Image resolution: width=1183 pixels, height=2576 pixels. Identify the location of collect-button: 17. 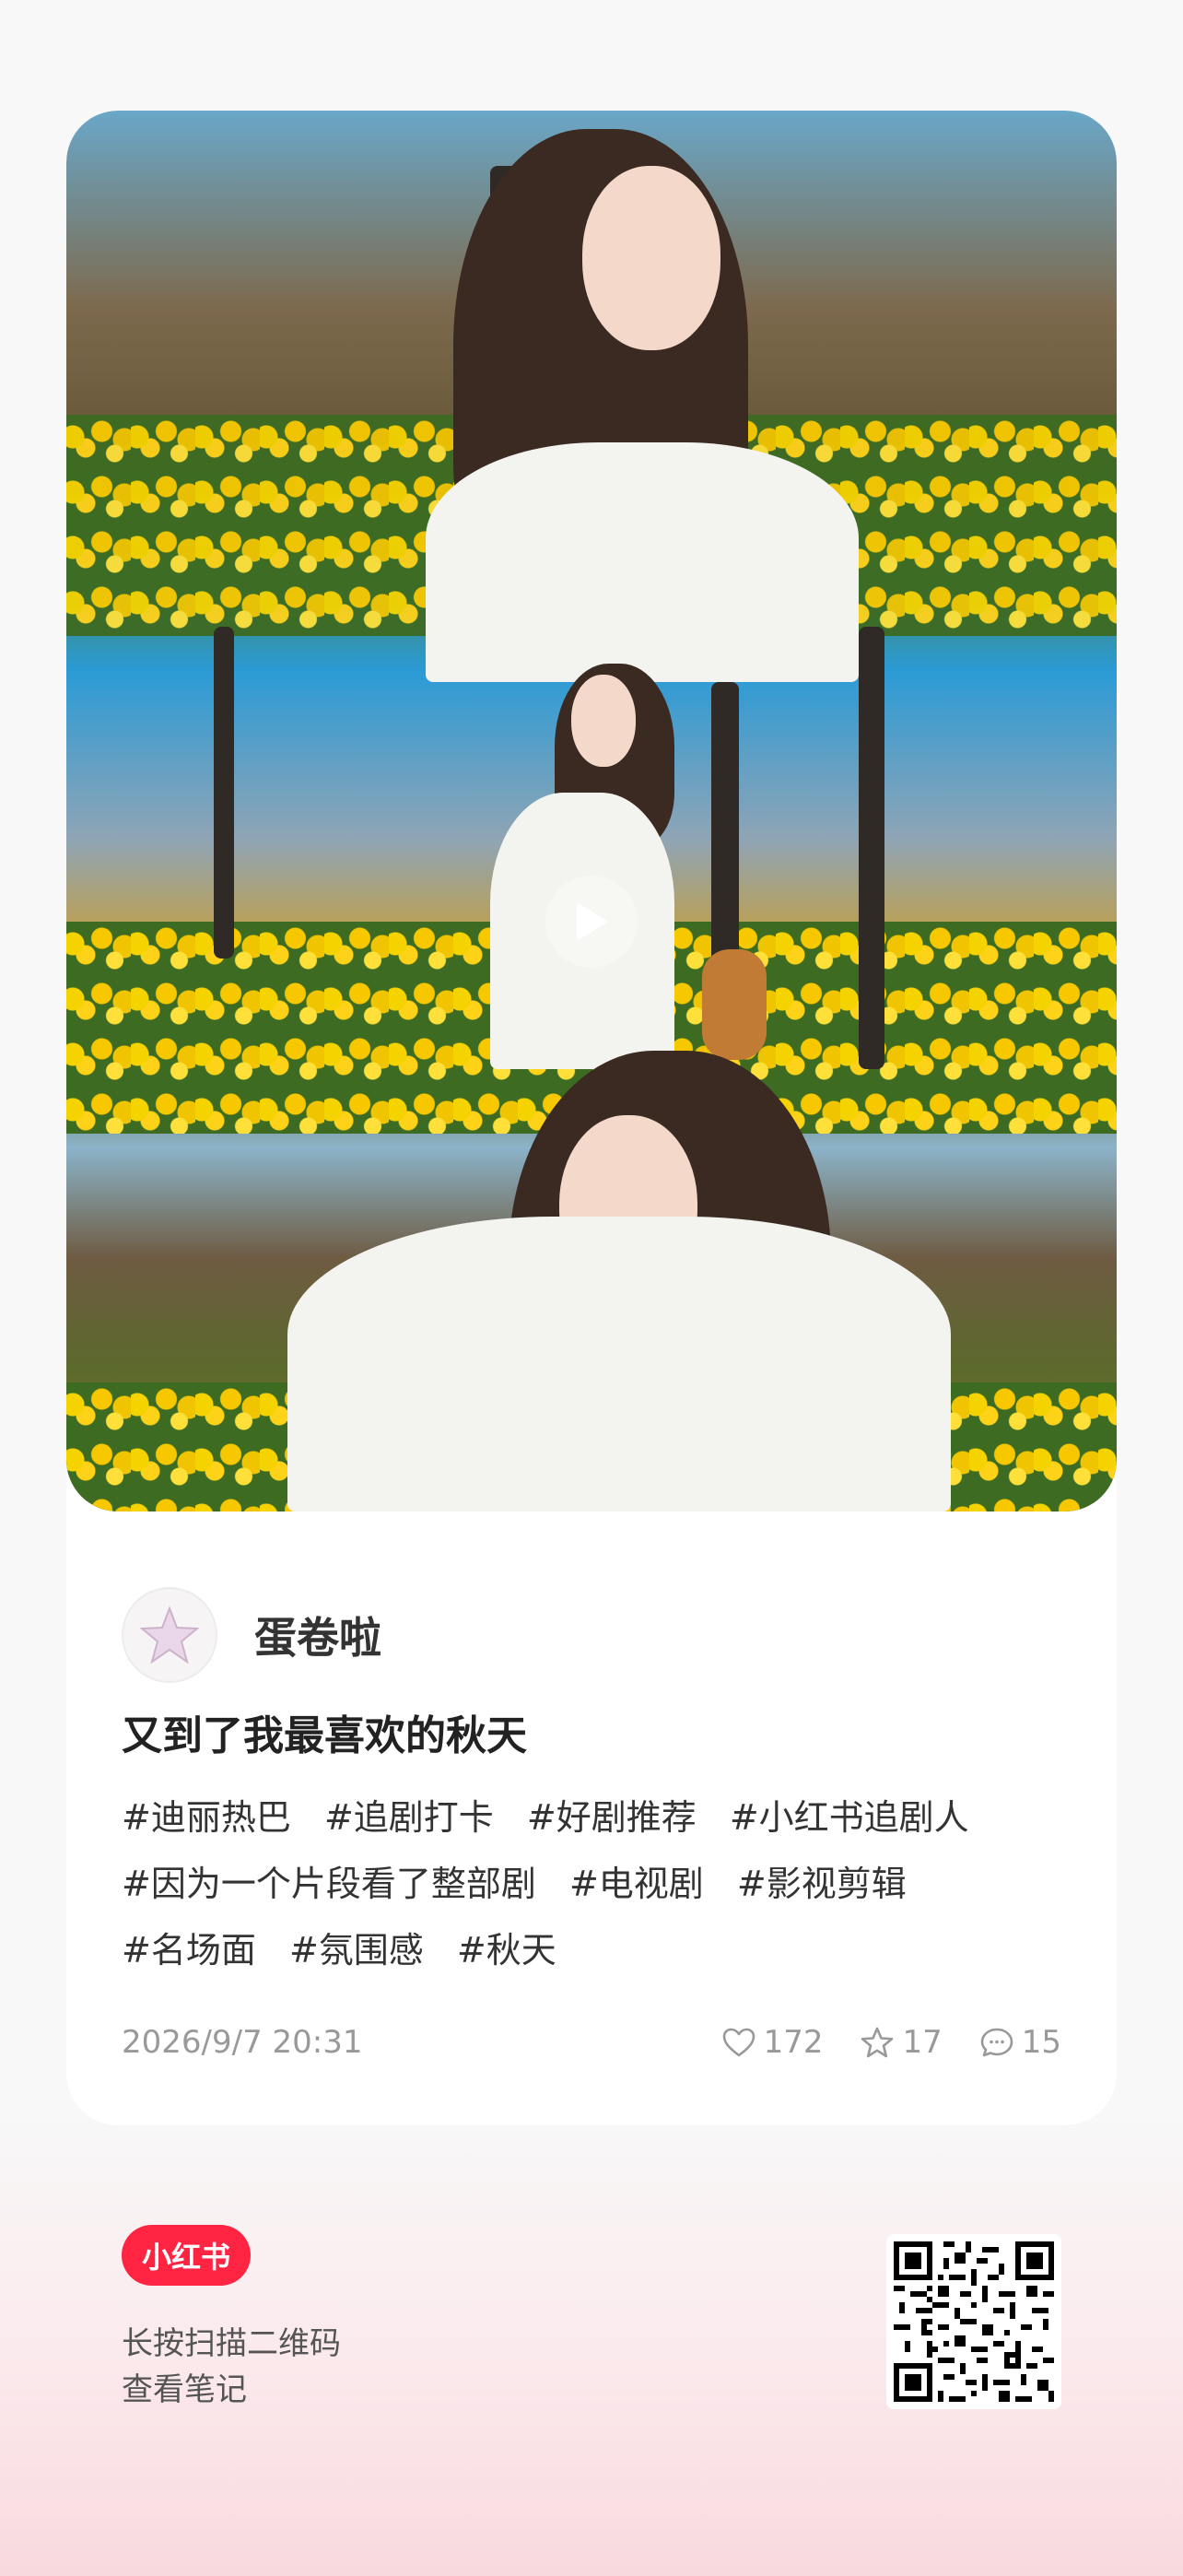
(902, 2042).